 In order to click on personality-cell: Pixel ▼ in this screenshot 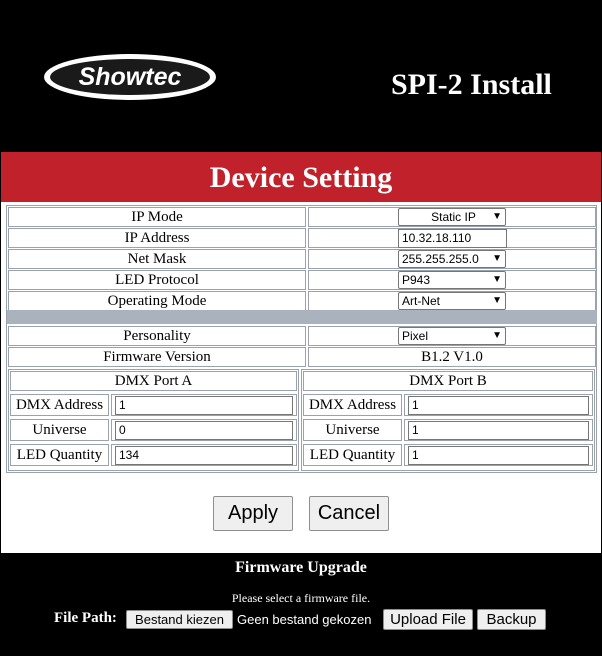, I will do `click(452, 336)`.